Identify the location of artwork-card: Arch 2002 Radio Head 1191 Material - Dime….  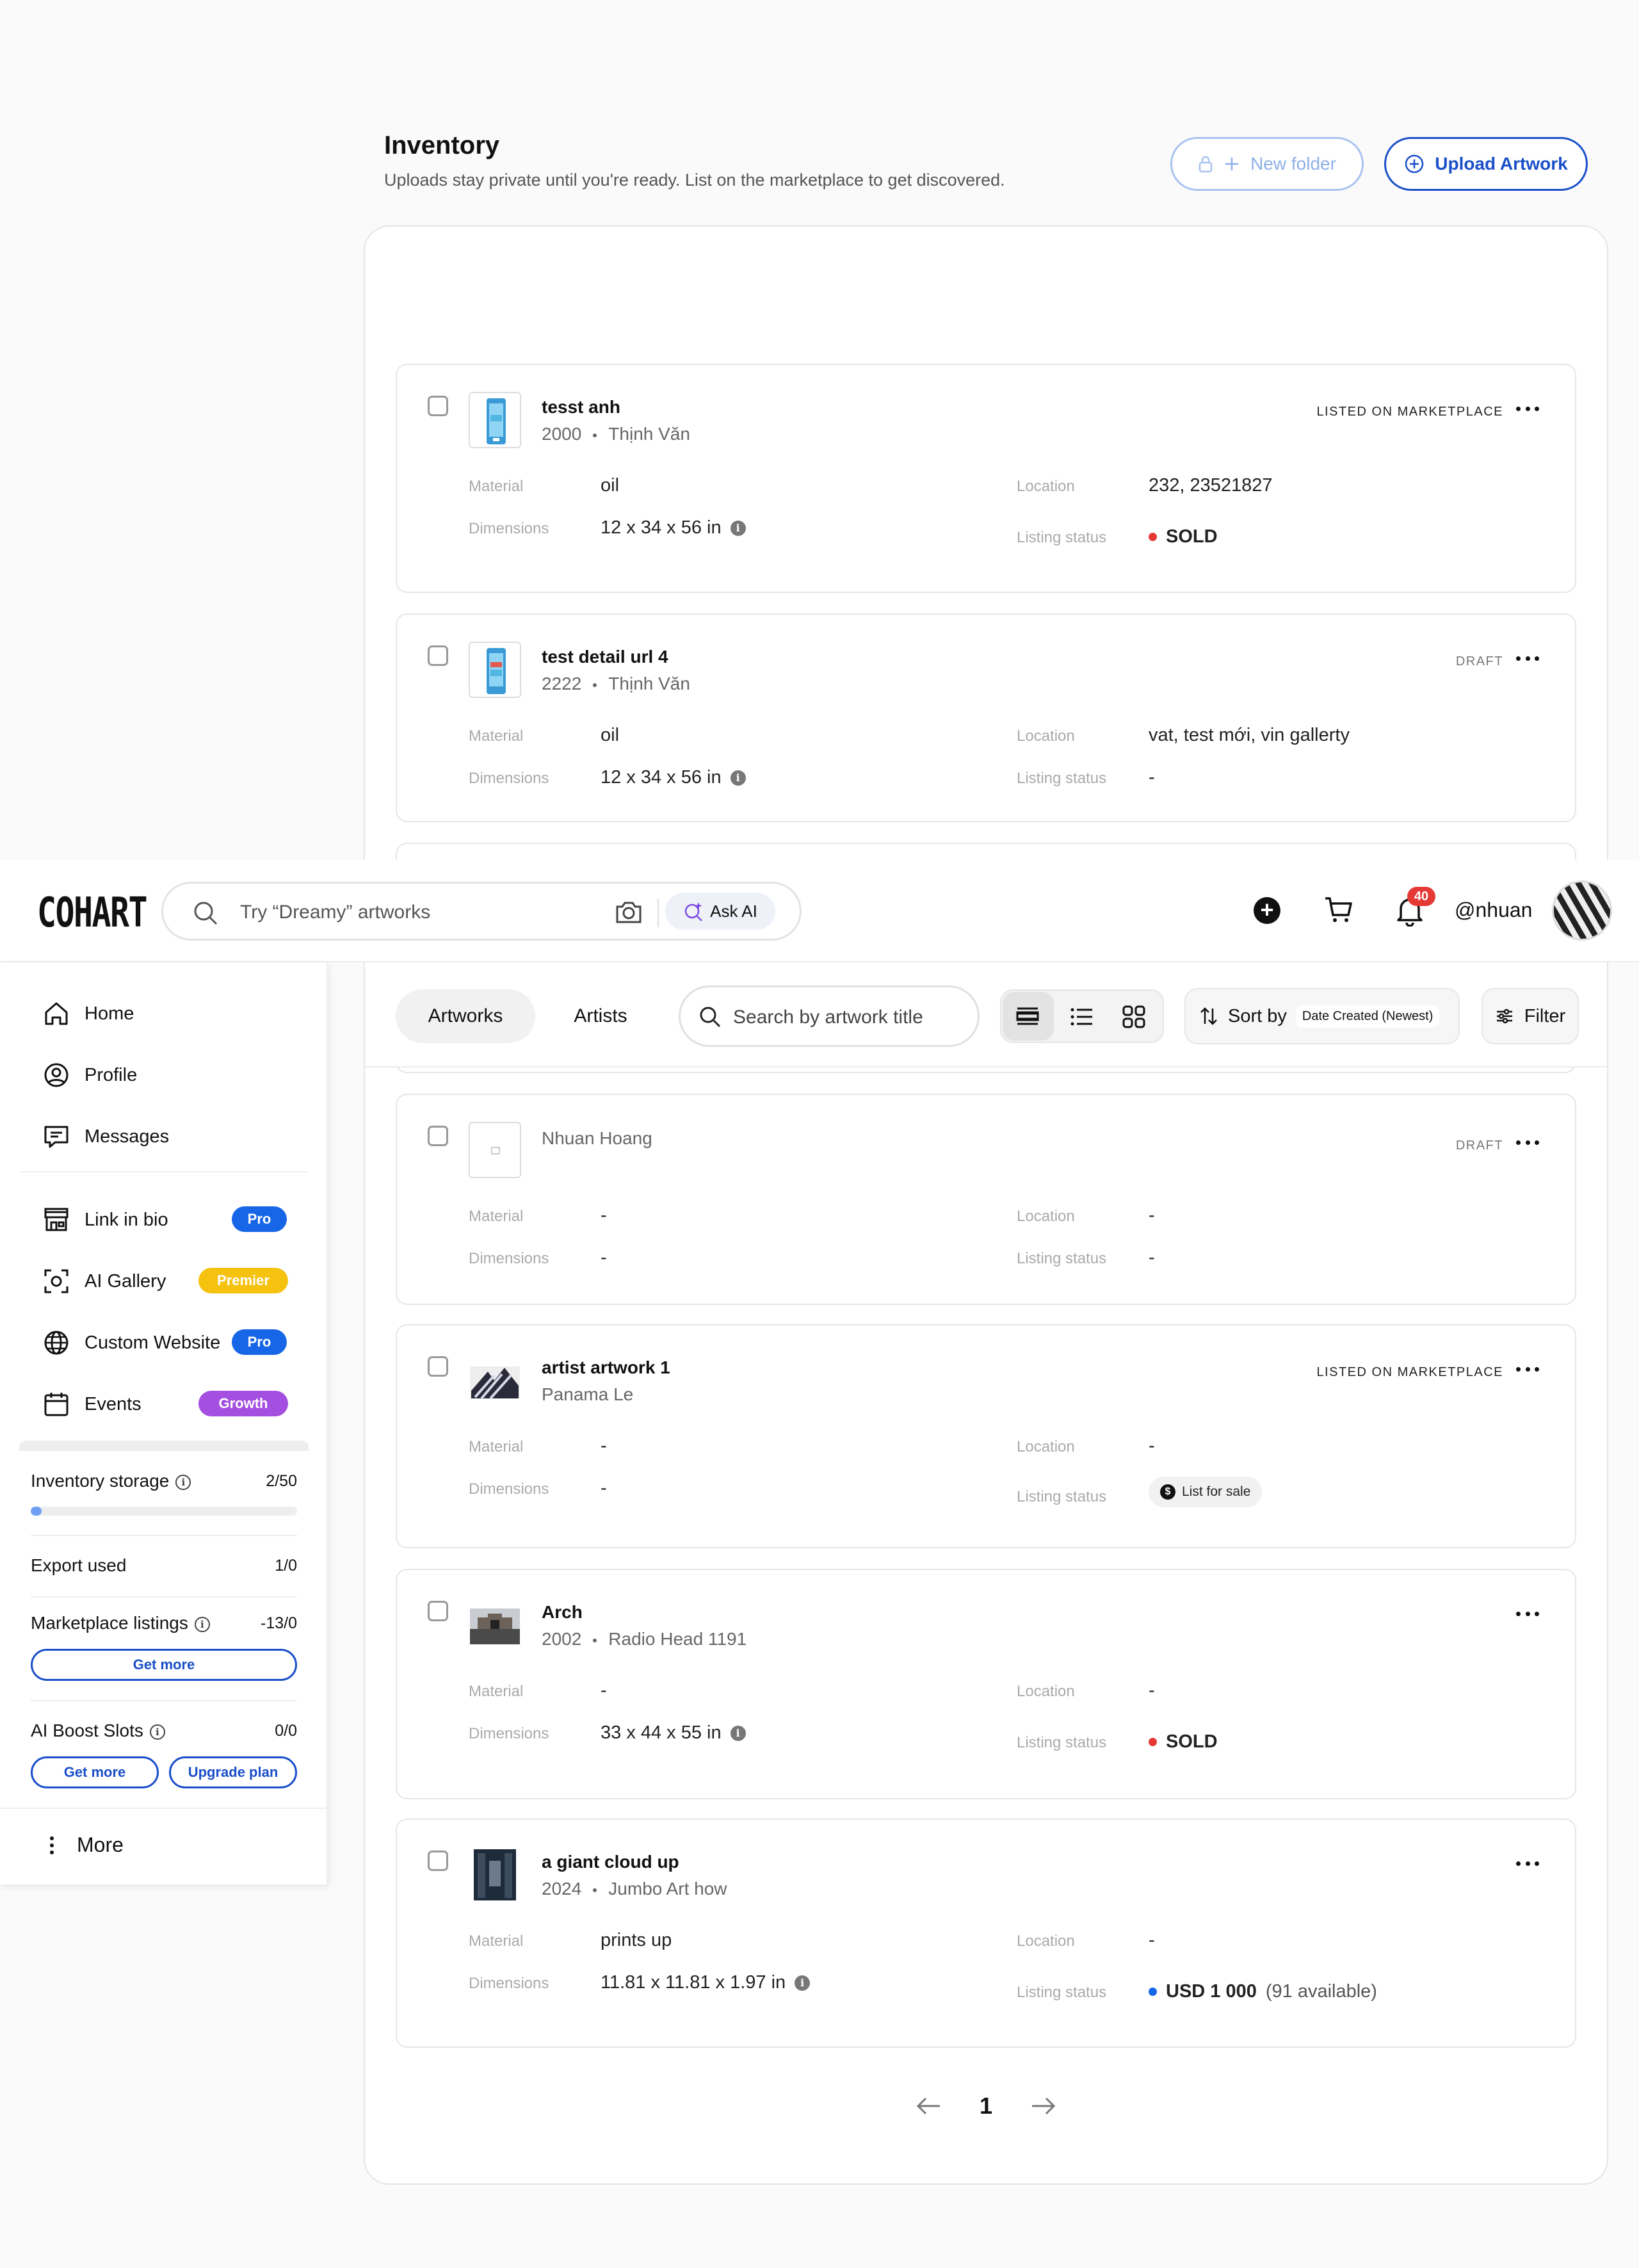
(986, 1684).